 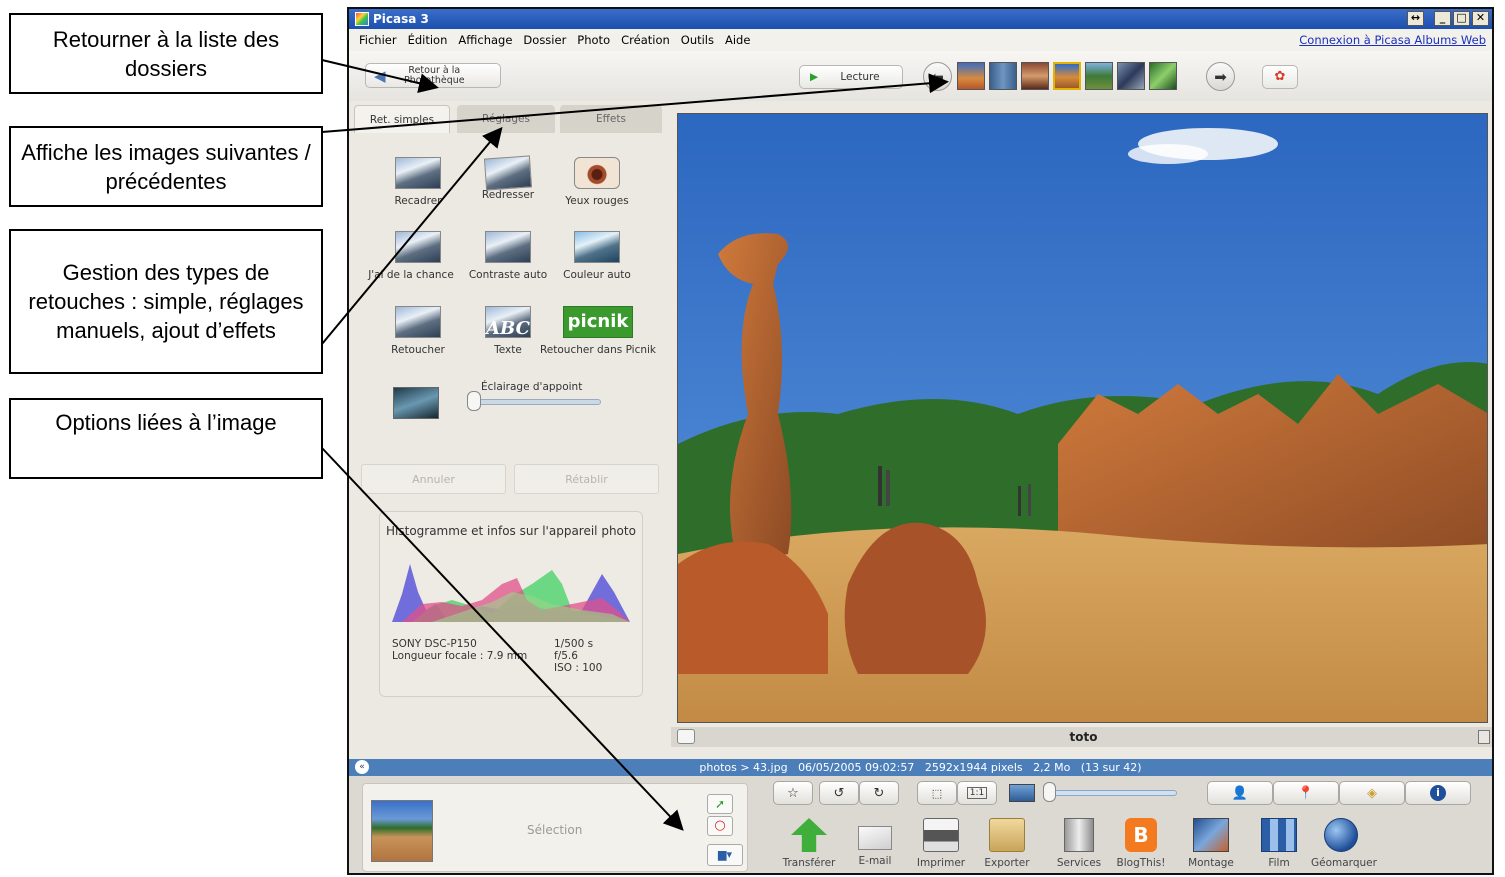 I want to click on next-image-button: ➡, so click(x=1220, y=76).